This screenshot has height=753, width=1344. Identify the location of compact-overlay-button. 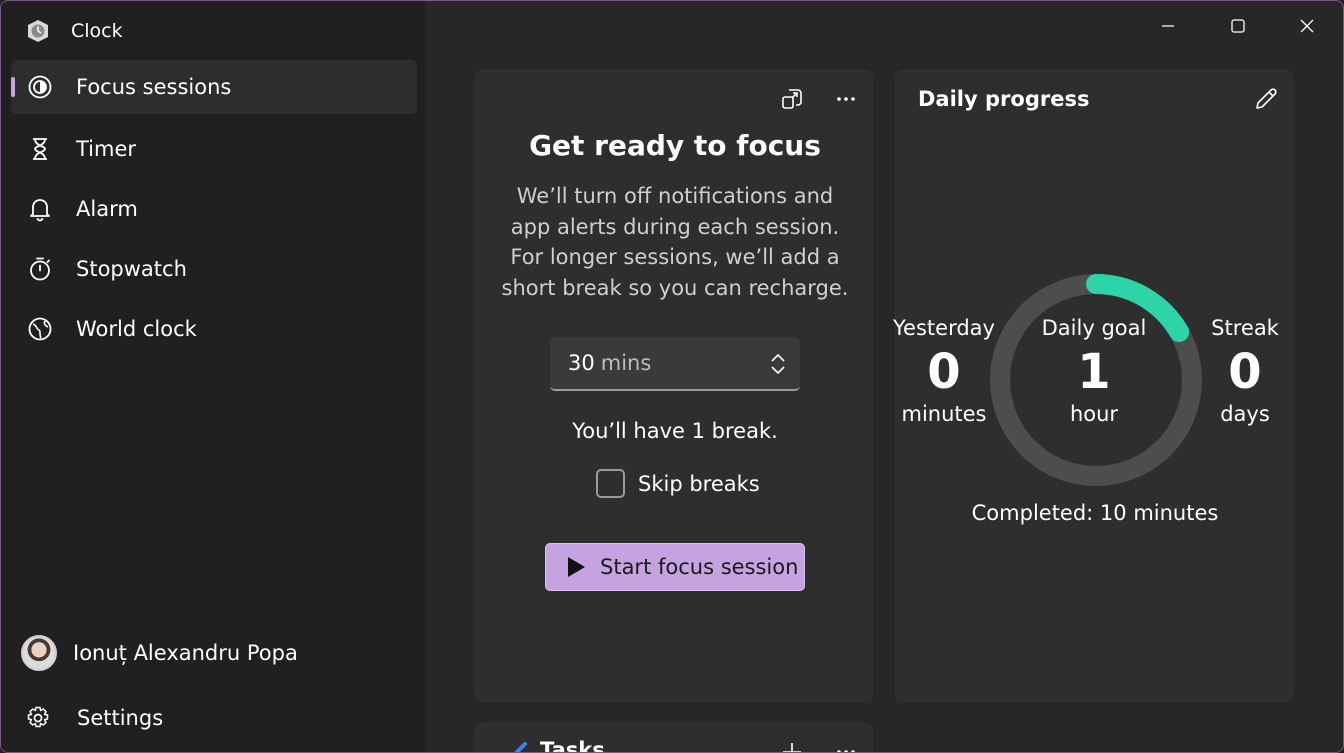
(792, 99).